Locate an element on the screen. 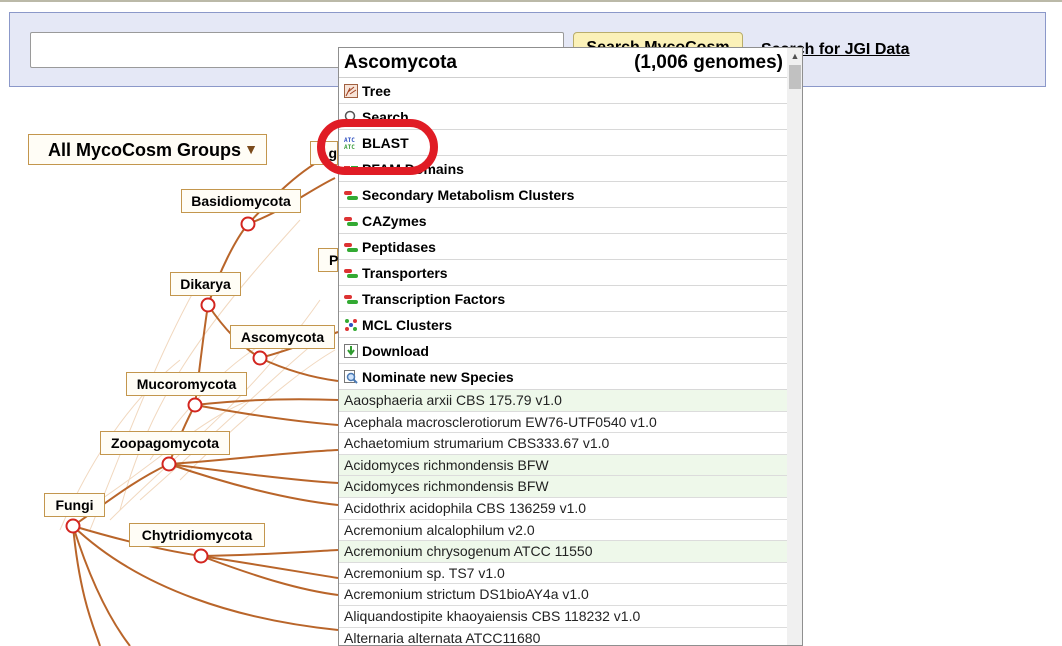  zoom-icon is located at coordinates (351, 377).